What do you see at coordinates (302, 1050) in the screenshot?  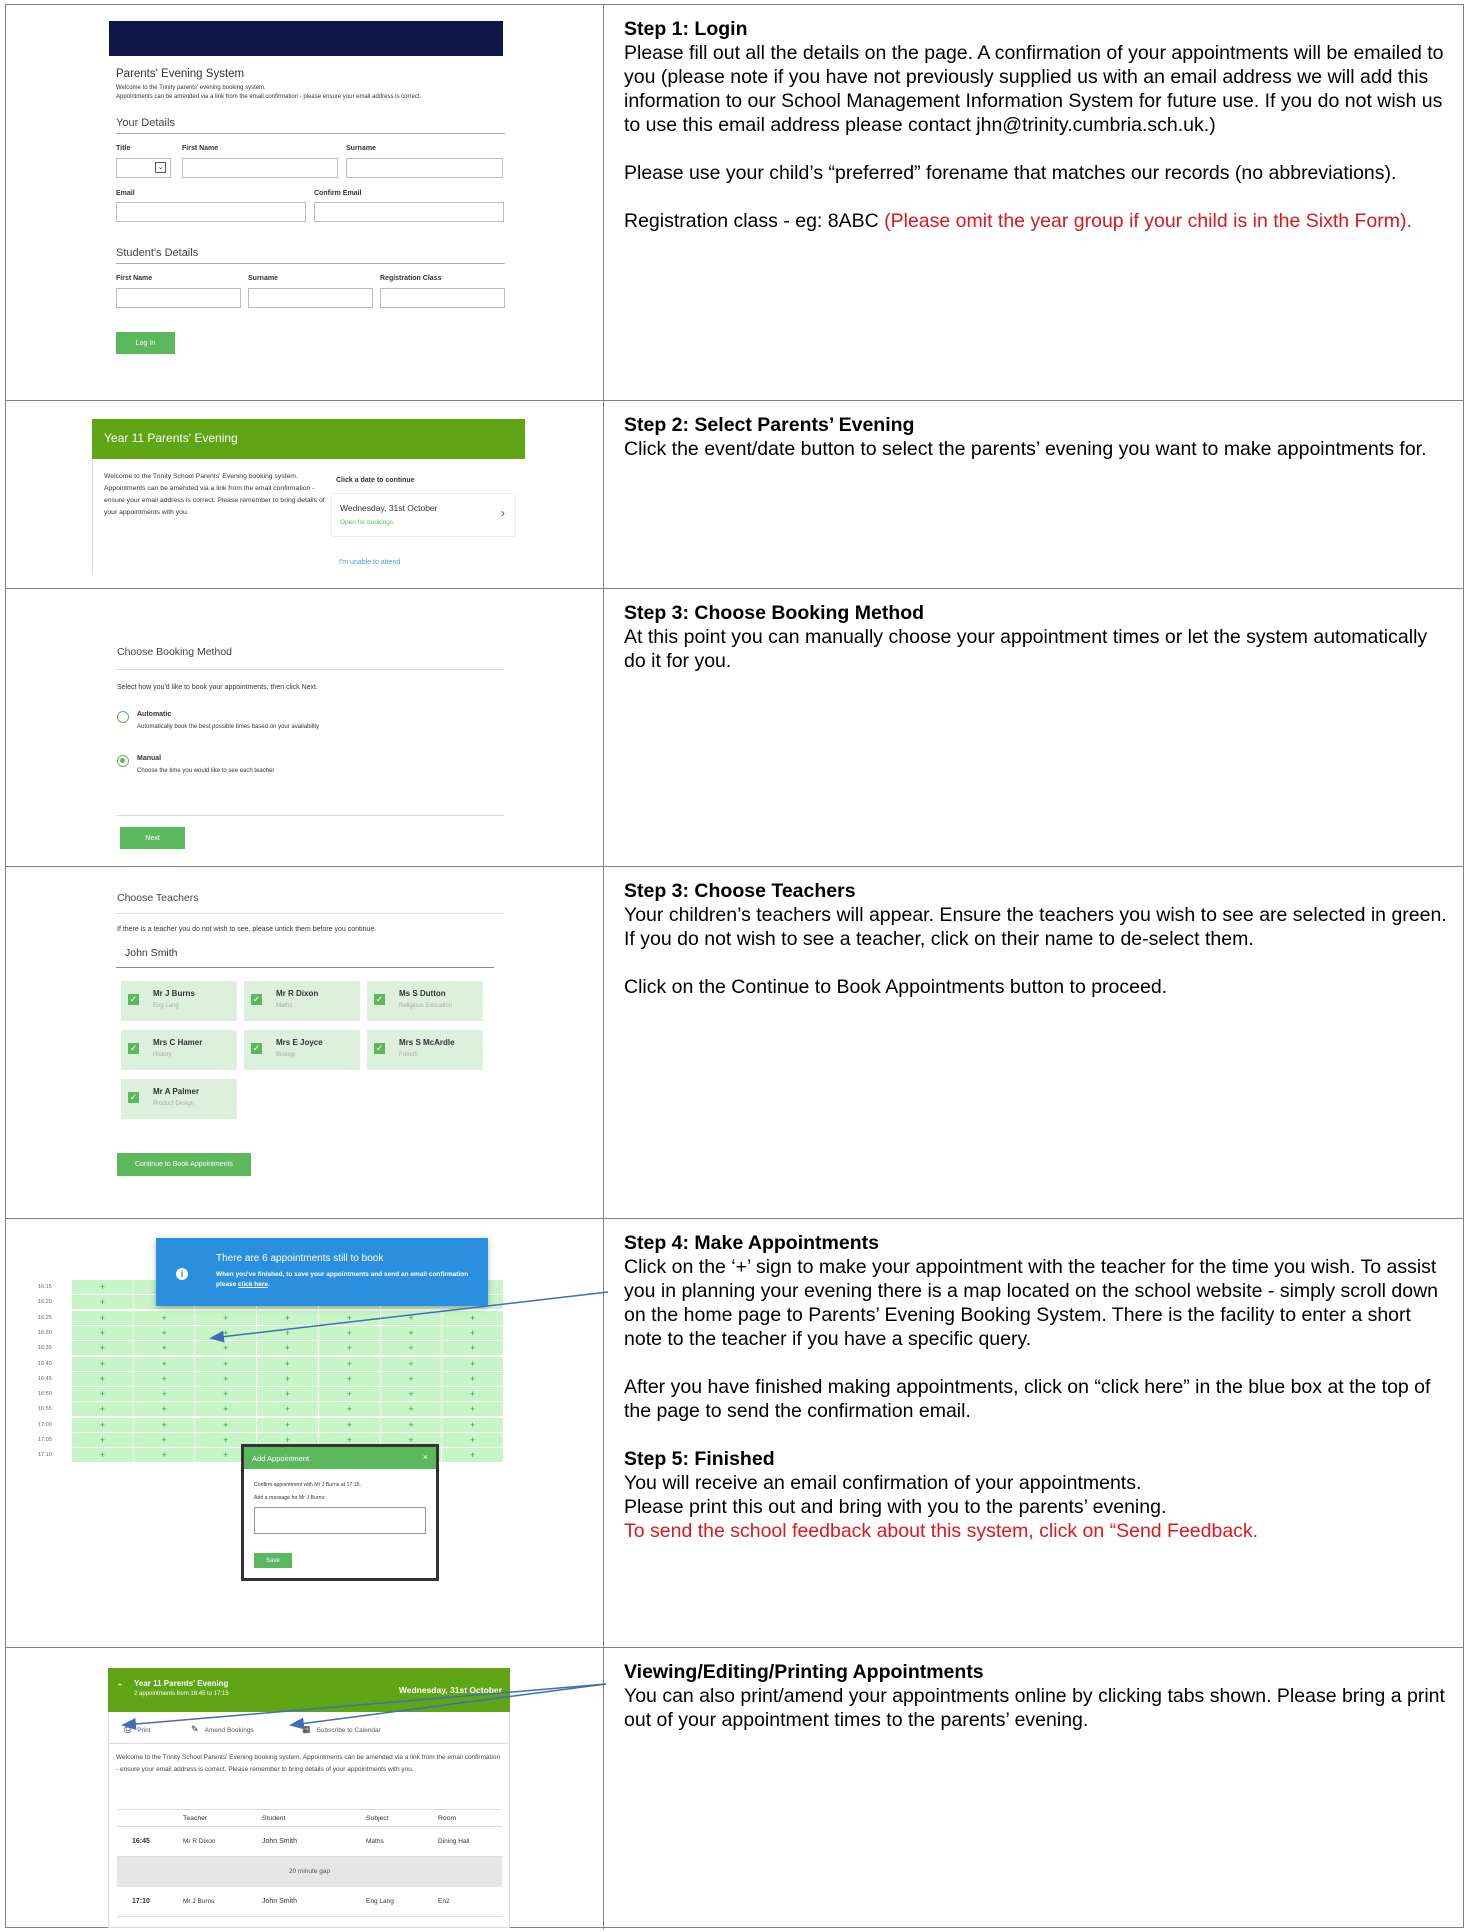 I see `teacher-card: ✓ Mrs E Joyce Biology` at bounding box center [302, 1050].